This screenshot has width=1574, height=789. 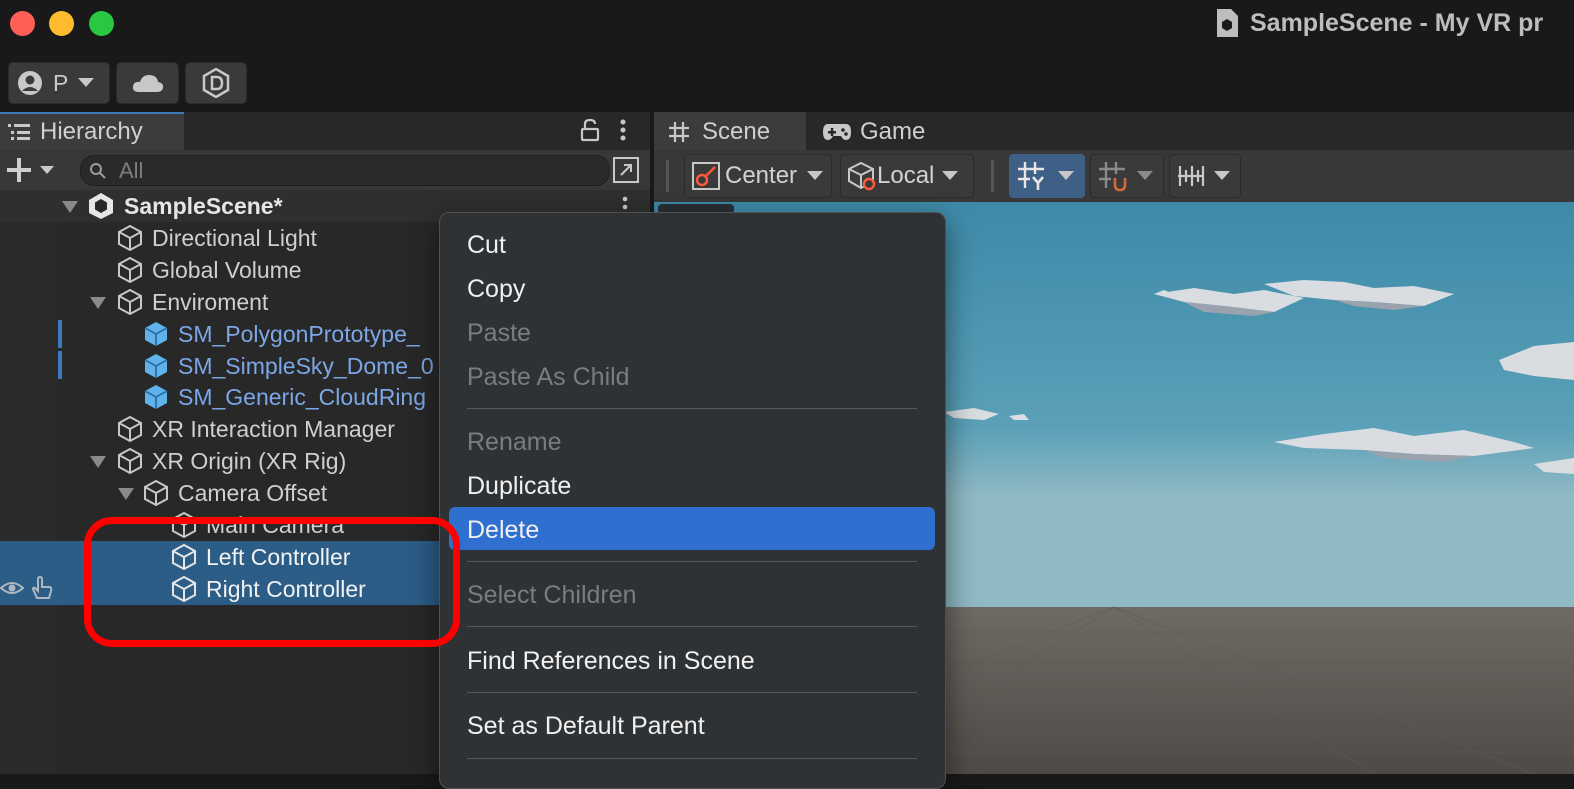 What do you see at coordinates (623, 130) in the screenshot?
I see `more-options-icon` at bounding box center [623, 130].